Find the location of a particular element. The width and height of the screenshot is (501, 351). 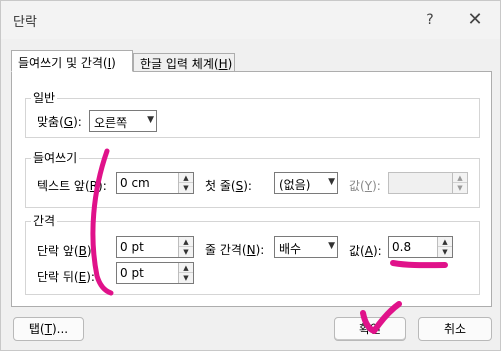

first-line-value: (없음) is located at coordinates (295, 185).